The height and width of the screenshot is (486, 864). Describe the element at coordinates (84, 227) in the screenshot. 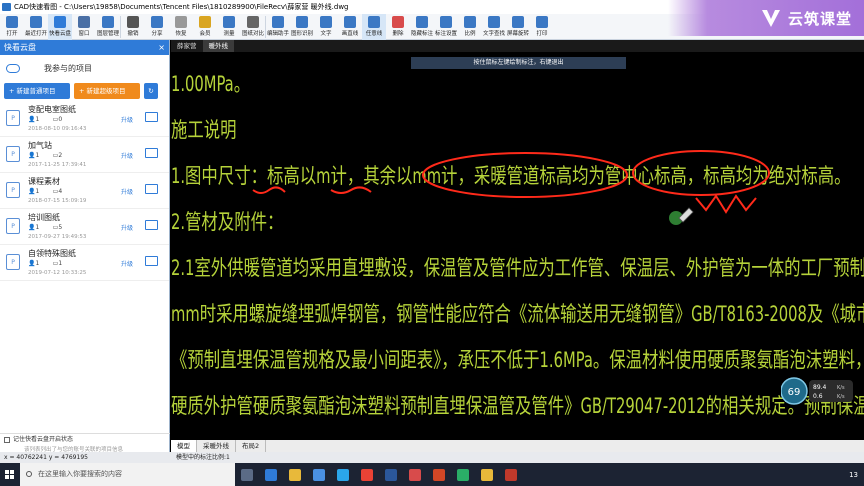

I see `project-item: P 培训图纸 👤1 ▭5 2017-09-27 19:49:53 升级` at that location.